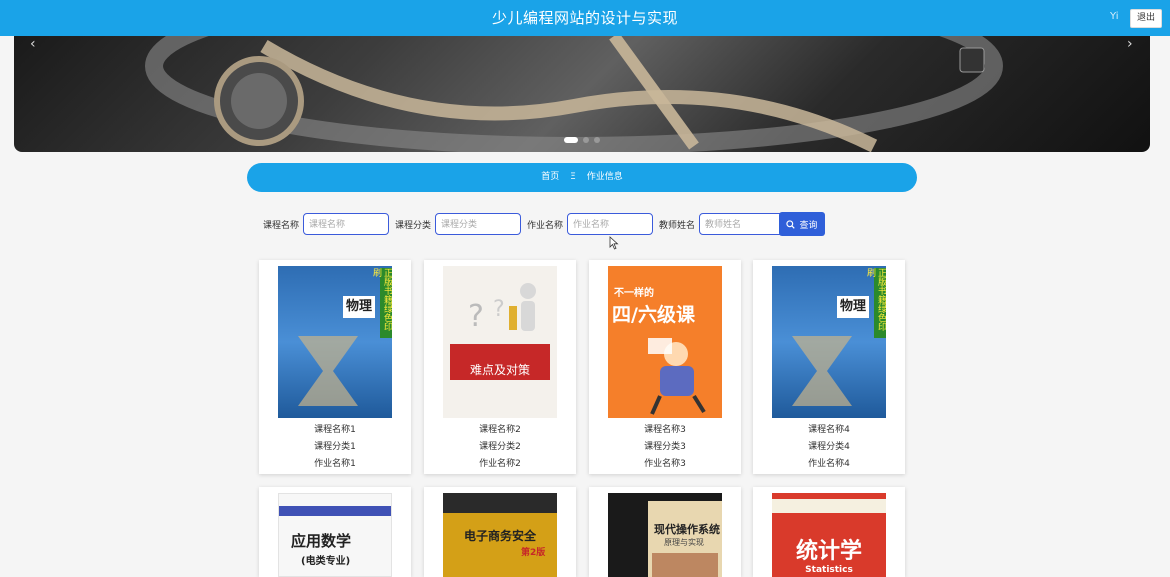 The width and height of the screenshot is (1170, 577). I want to click on course-name-label: 课程名称, so click(281, 225).